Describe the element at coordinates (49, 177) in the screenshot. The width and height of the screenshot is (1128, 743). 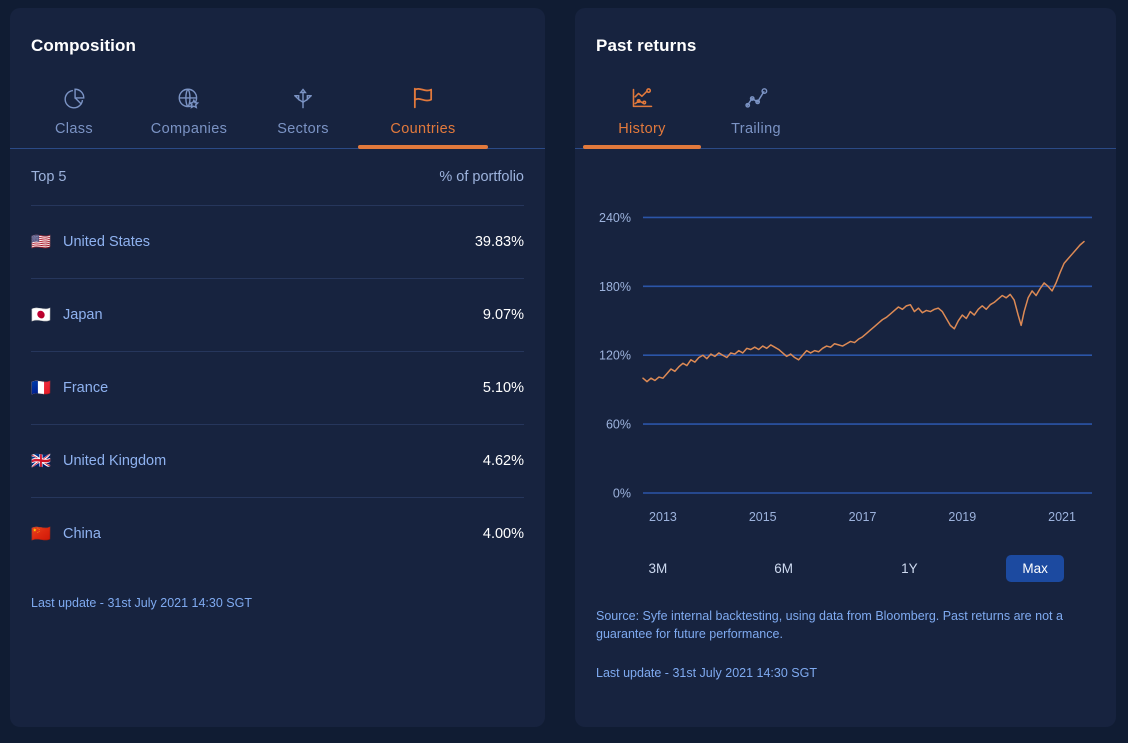
I see `table-header-left: Top 5` at that location.